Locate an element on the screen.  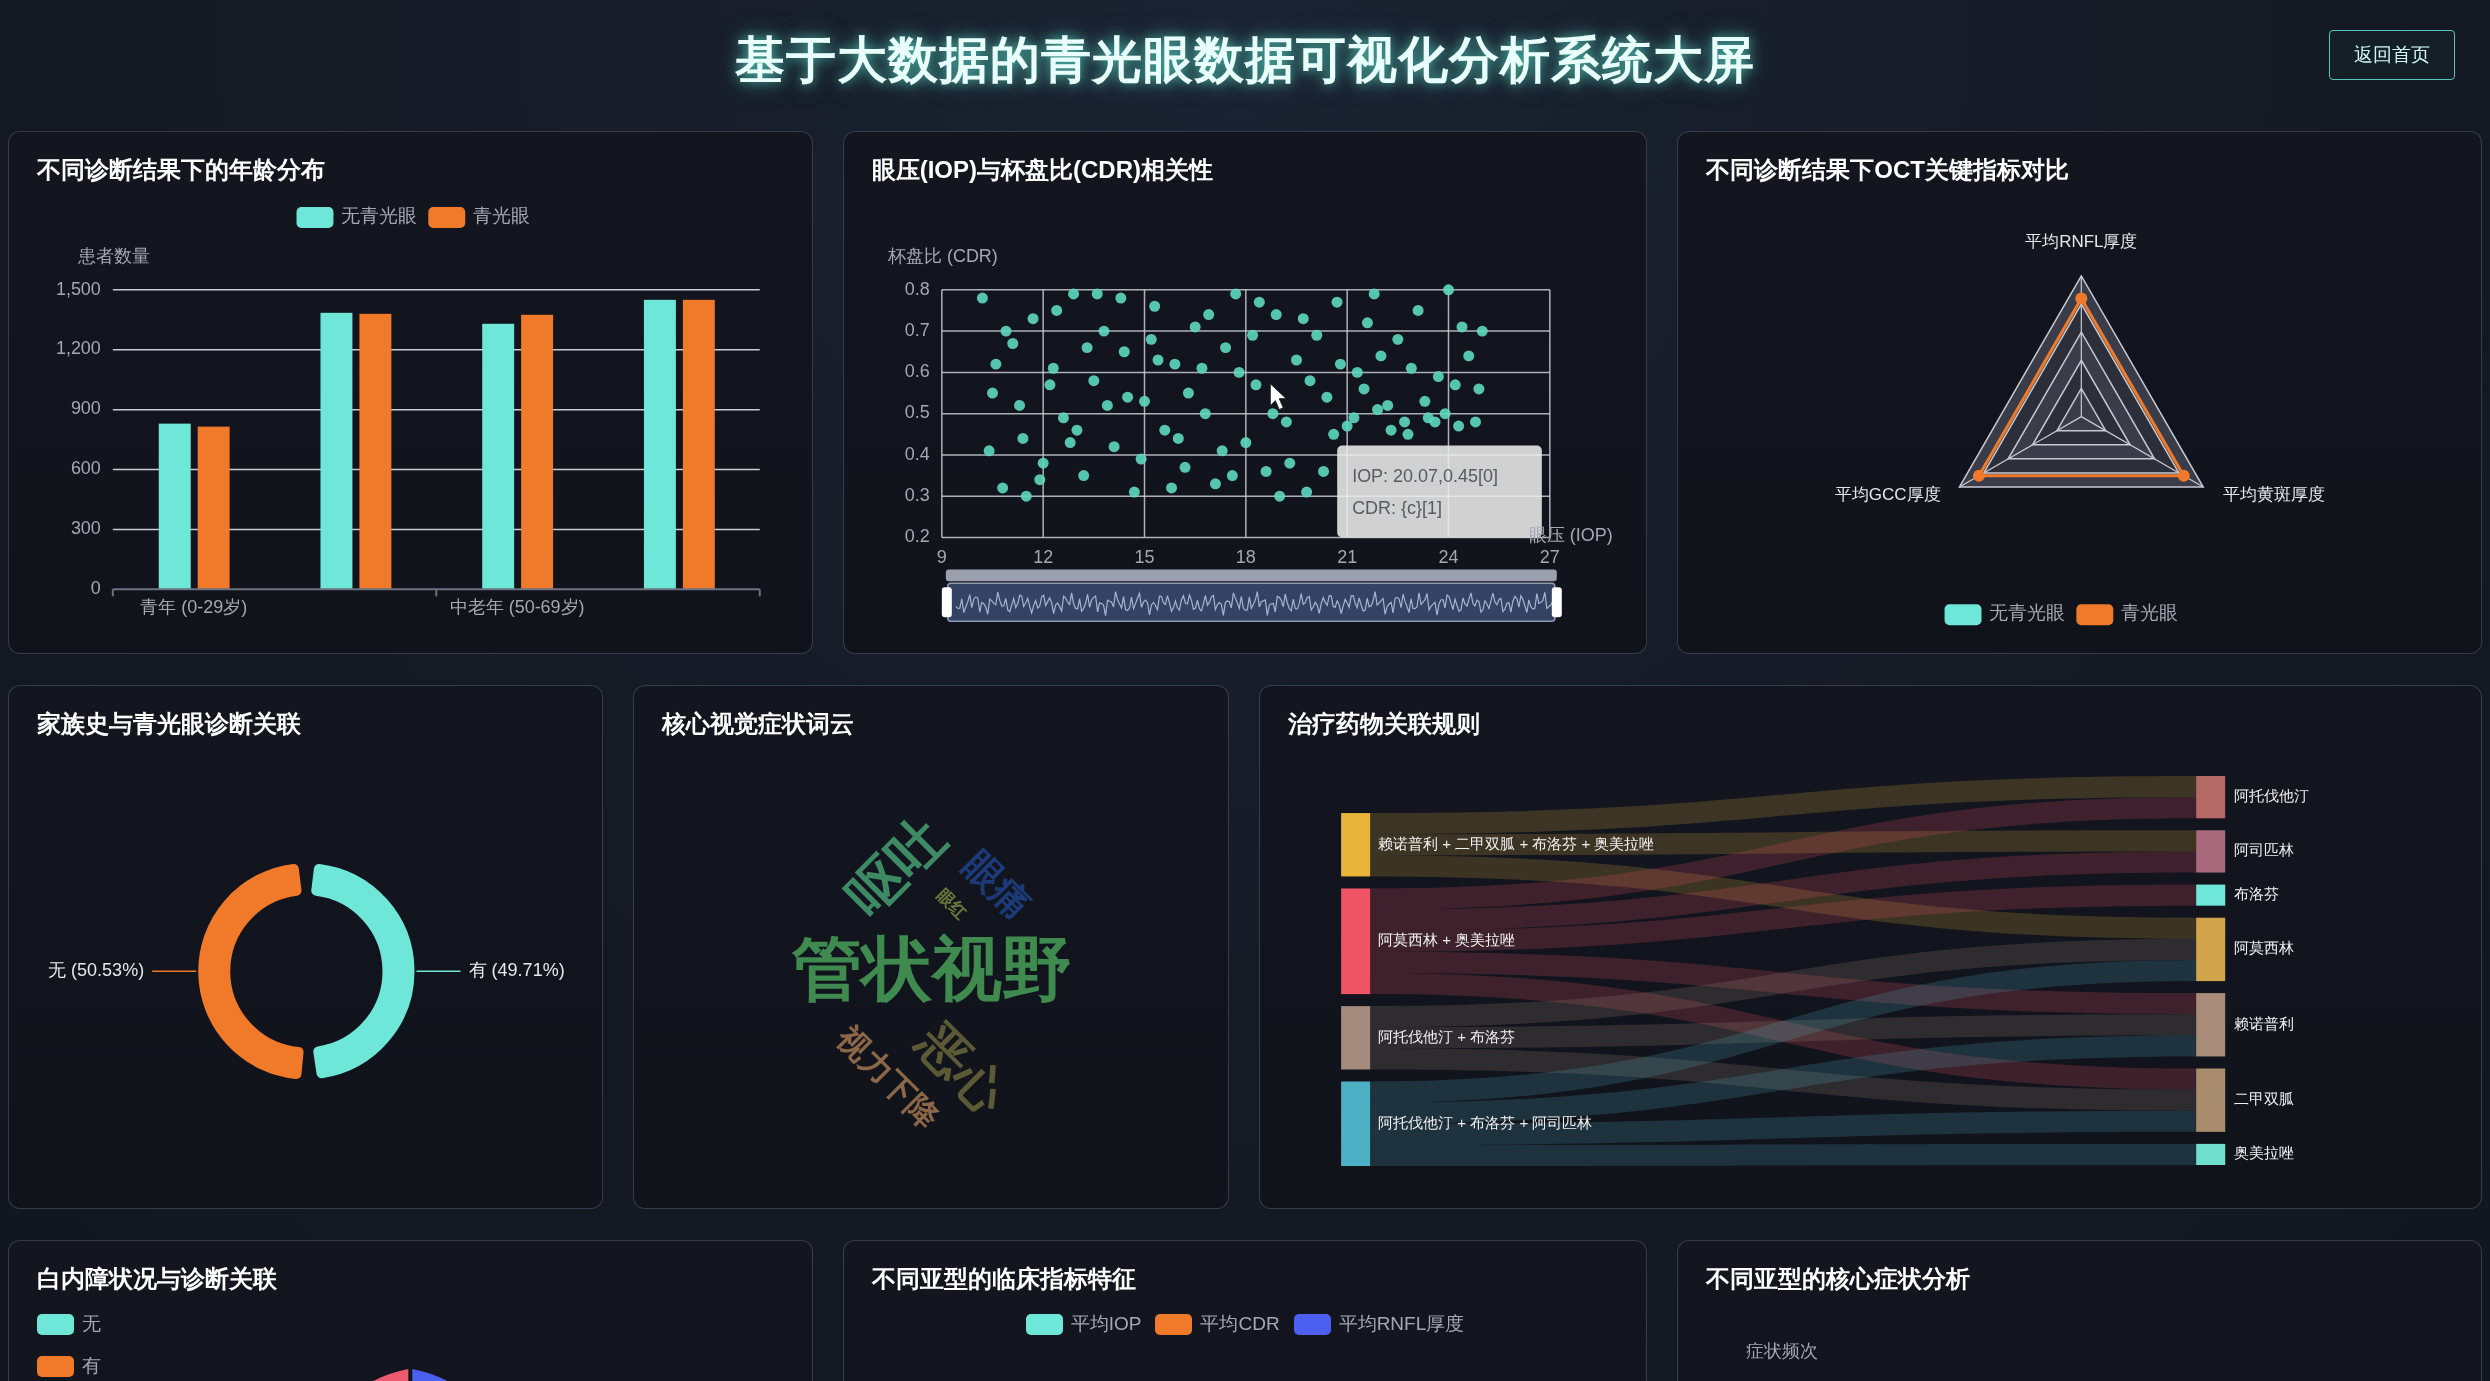
axis-label: 青年 (0-29岁) is located at coordinates (194, 607).